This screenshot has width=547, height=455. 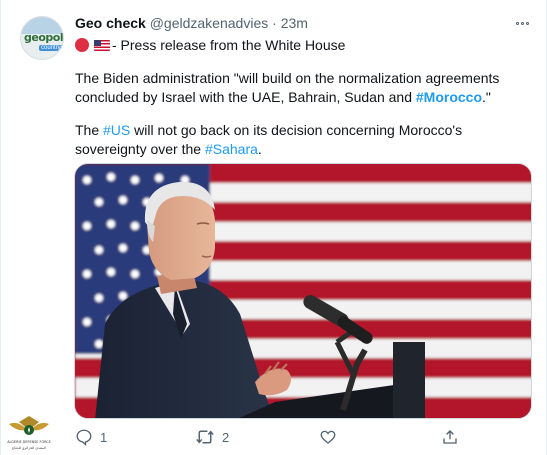 What do you see at coordinates (116, 130) in the screenshot?
I see `hashtag-us: #US` at bounding box center [116, 130].